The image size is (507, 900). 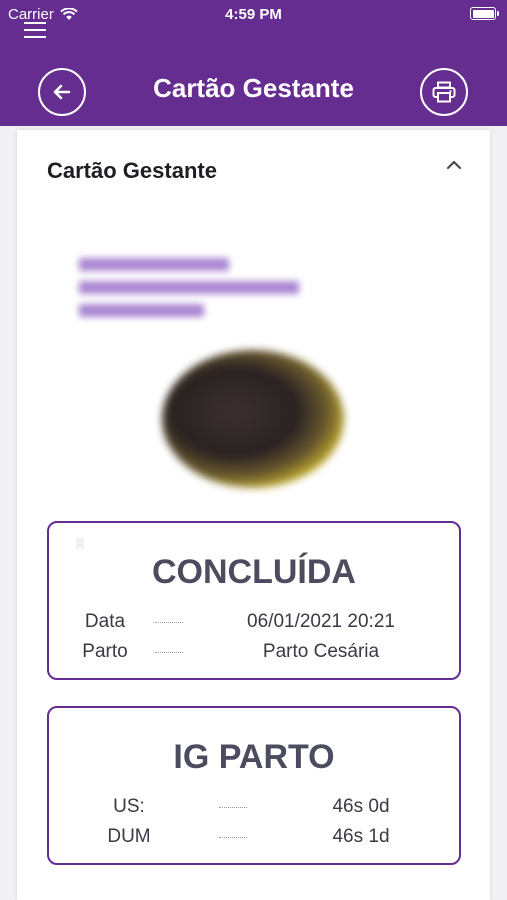 I want to click on dum-value: 46s 1d, so click(x=361, y=836).